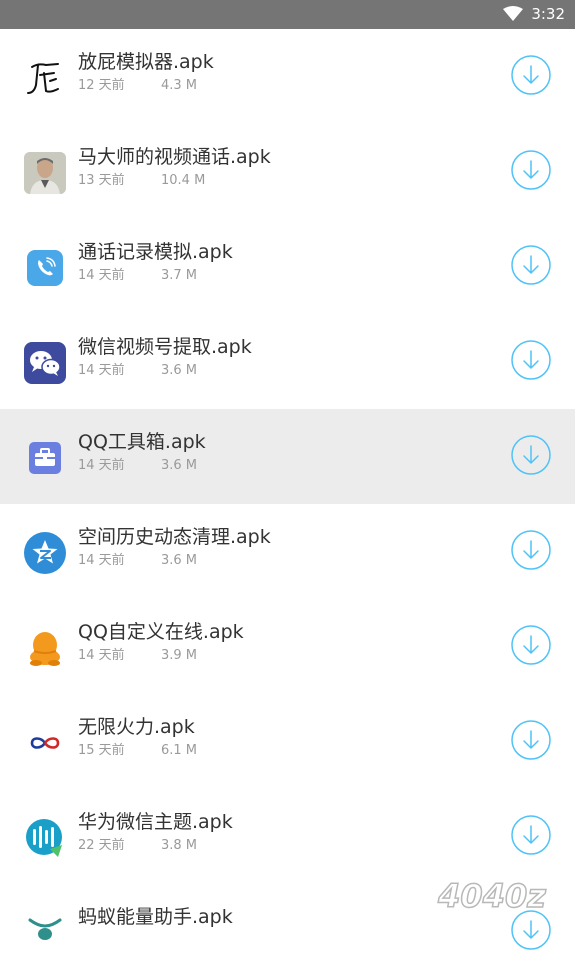 The width and height of the screenshot is (575, 979). Describe the element at coordinates (183, 180) in the screenshot. I see `file-size: 10.4 M` at that location.